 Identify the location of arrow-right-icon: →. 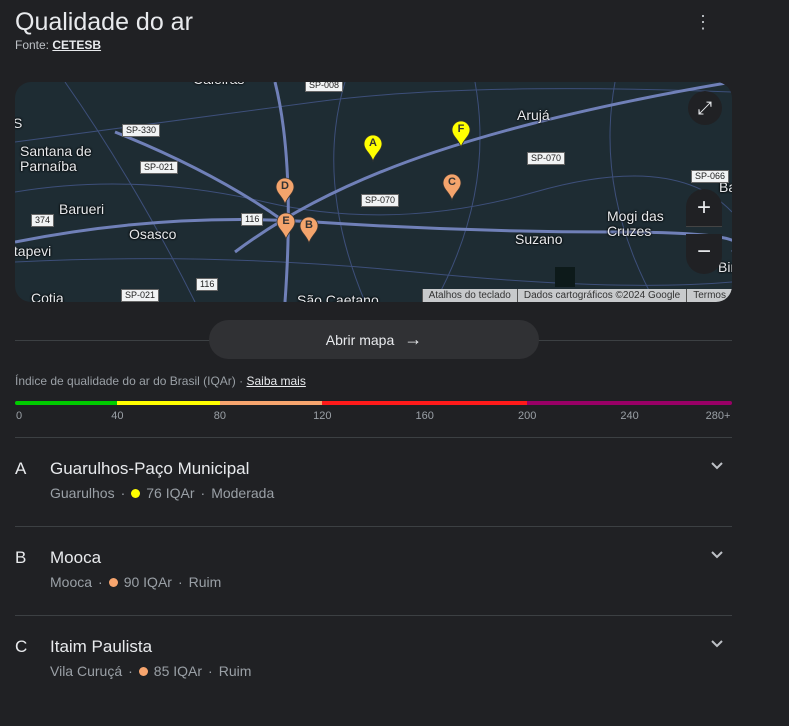
(413, 339).